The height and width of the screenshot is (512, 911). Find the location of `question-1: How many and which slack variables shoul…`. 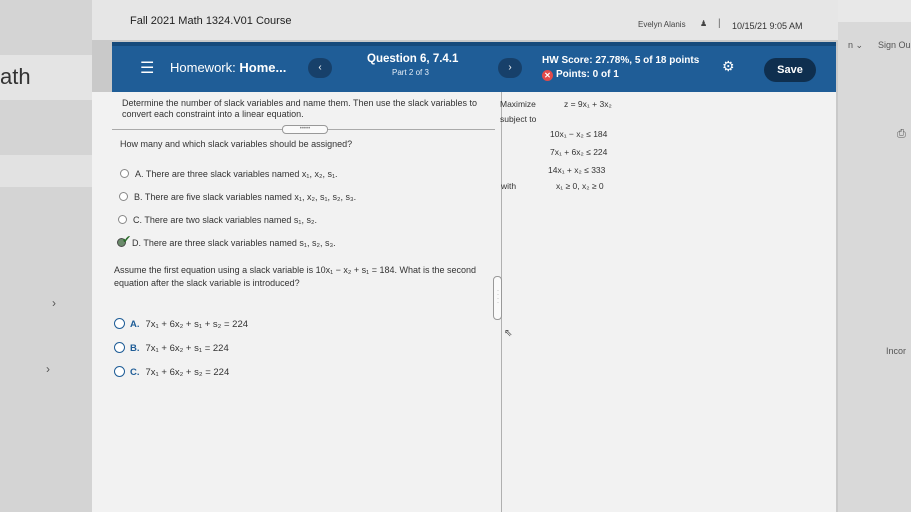

question-1: How many and which slack variables shoul… is located at coordinates (236, 144).